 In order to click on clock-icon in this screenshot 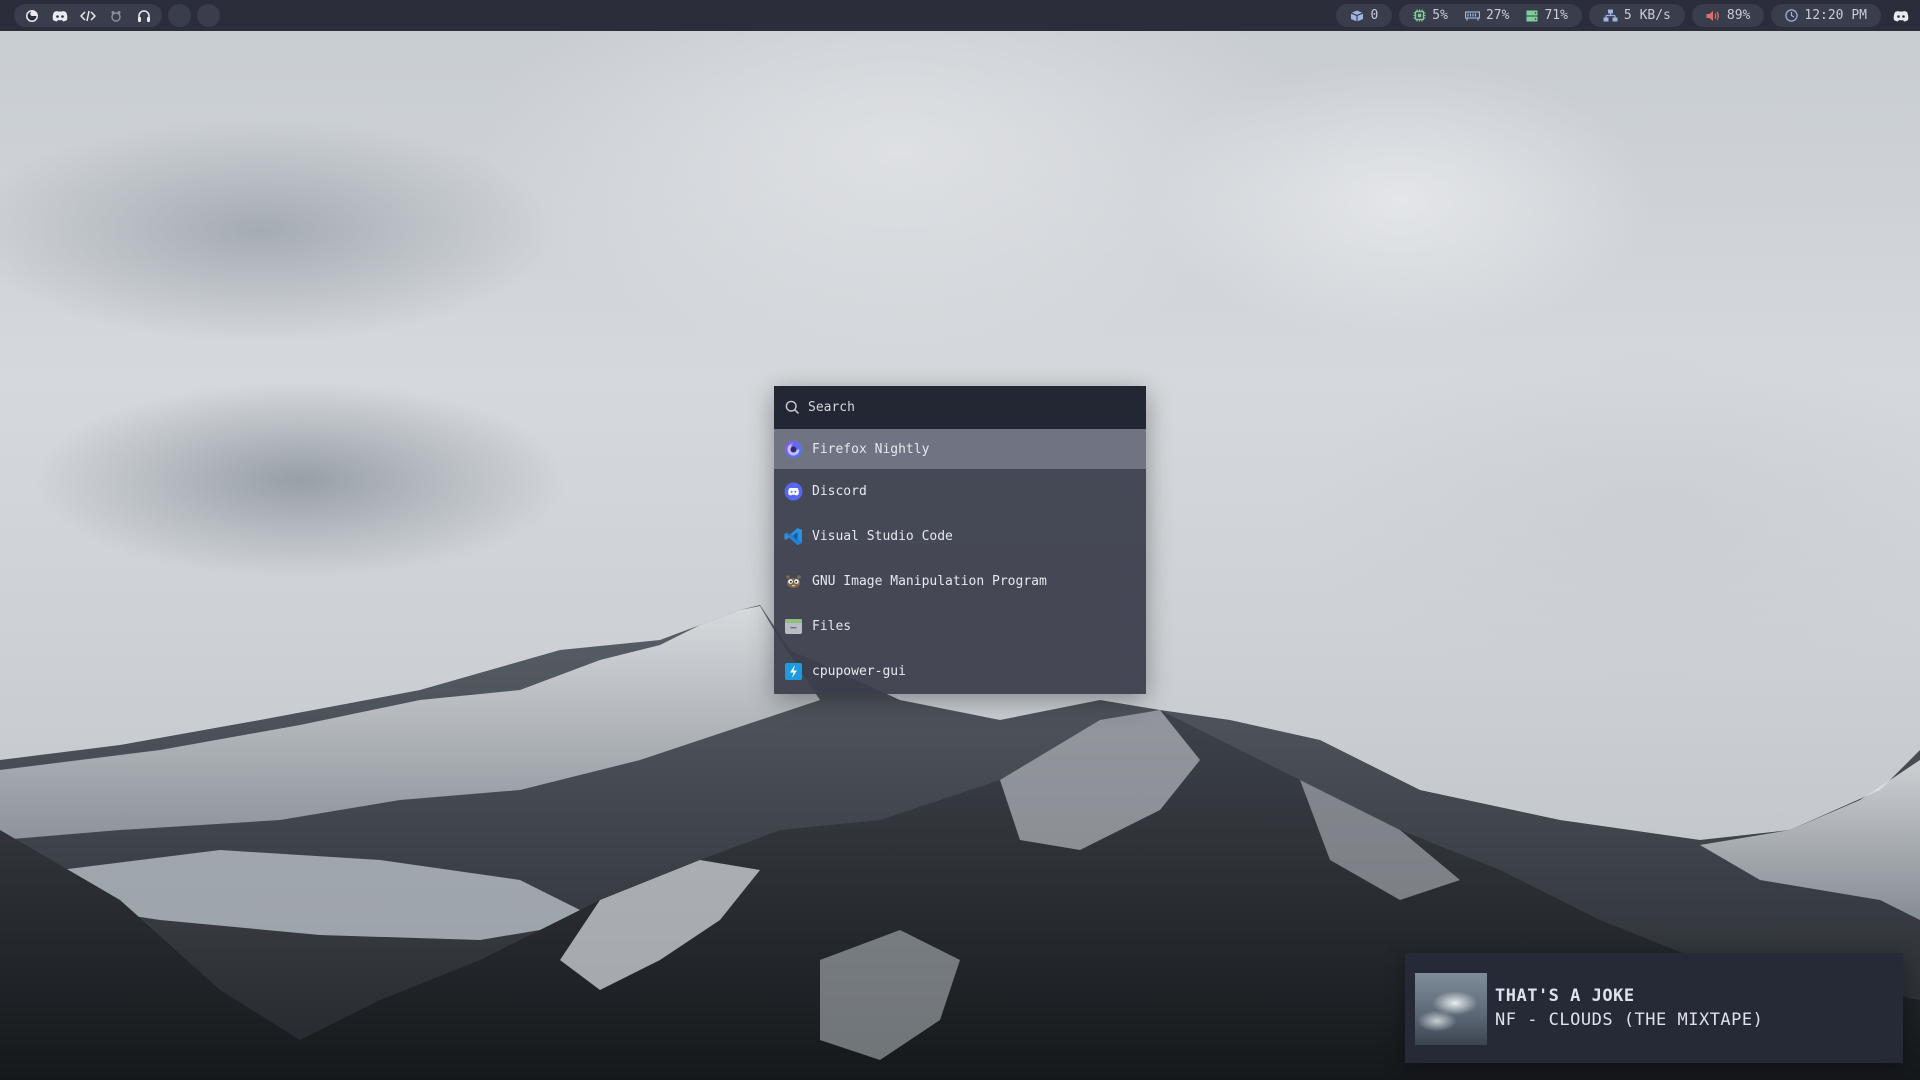, I will do `click(1792, 15)`.